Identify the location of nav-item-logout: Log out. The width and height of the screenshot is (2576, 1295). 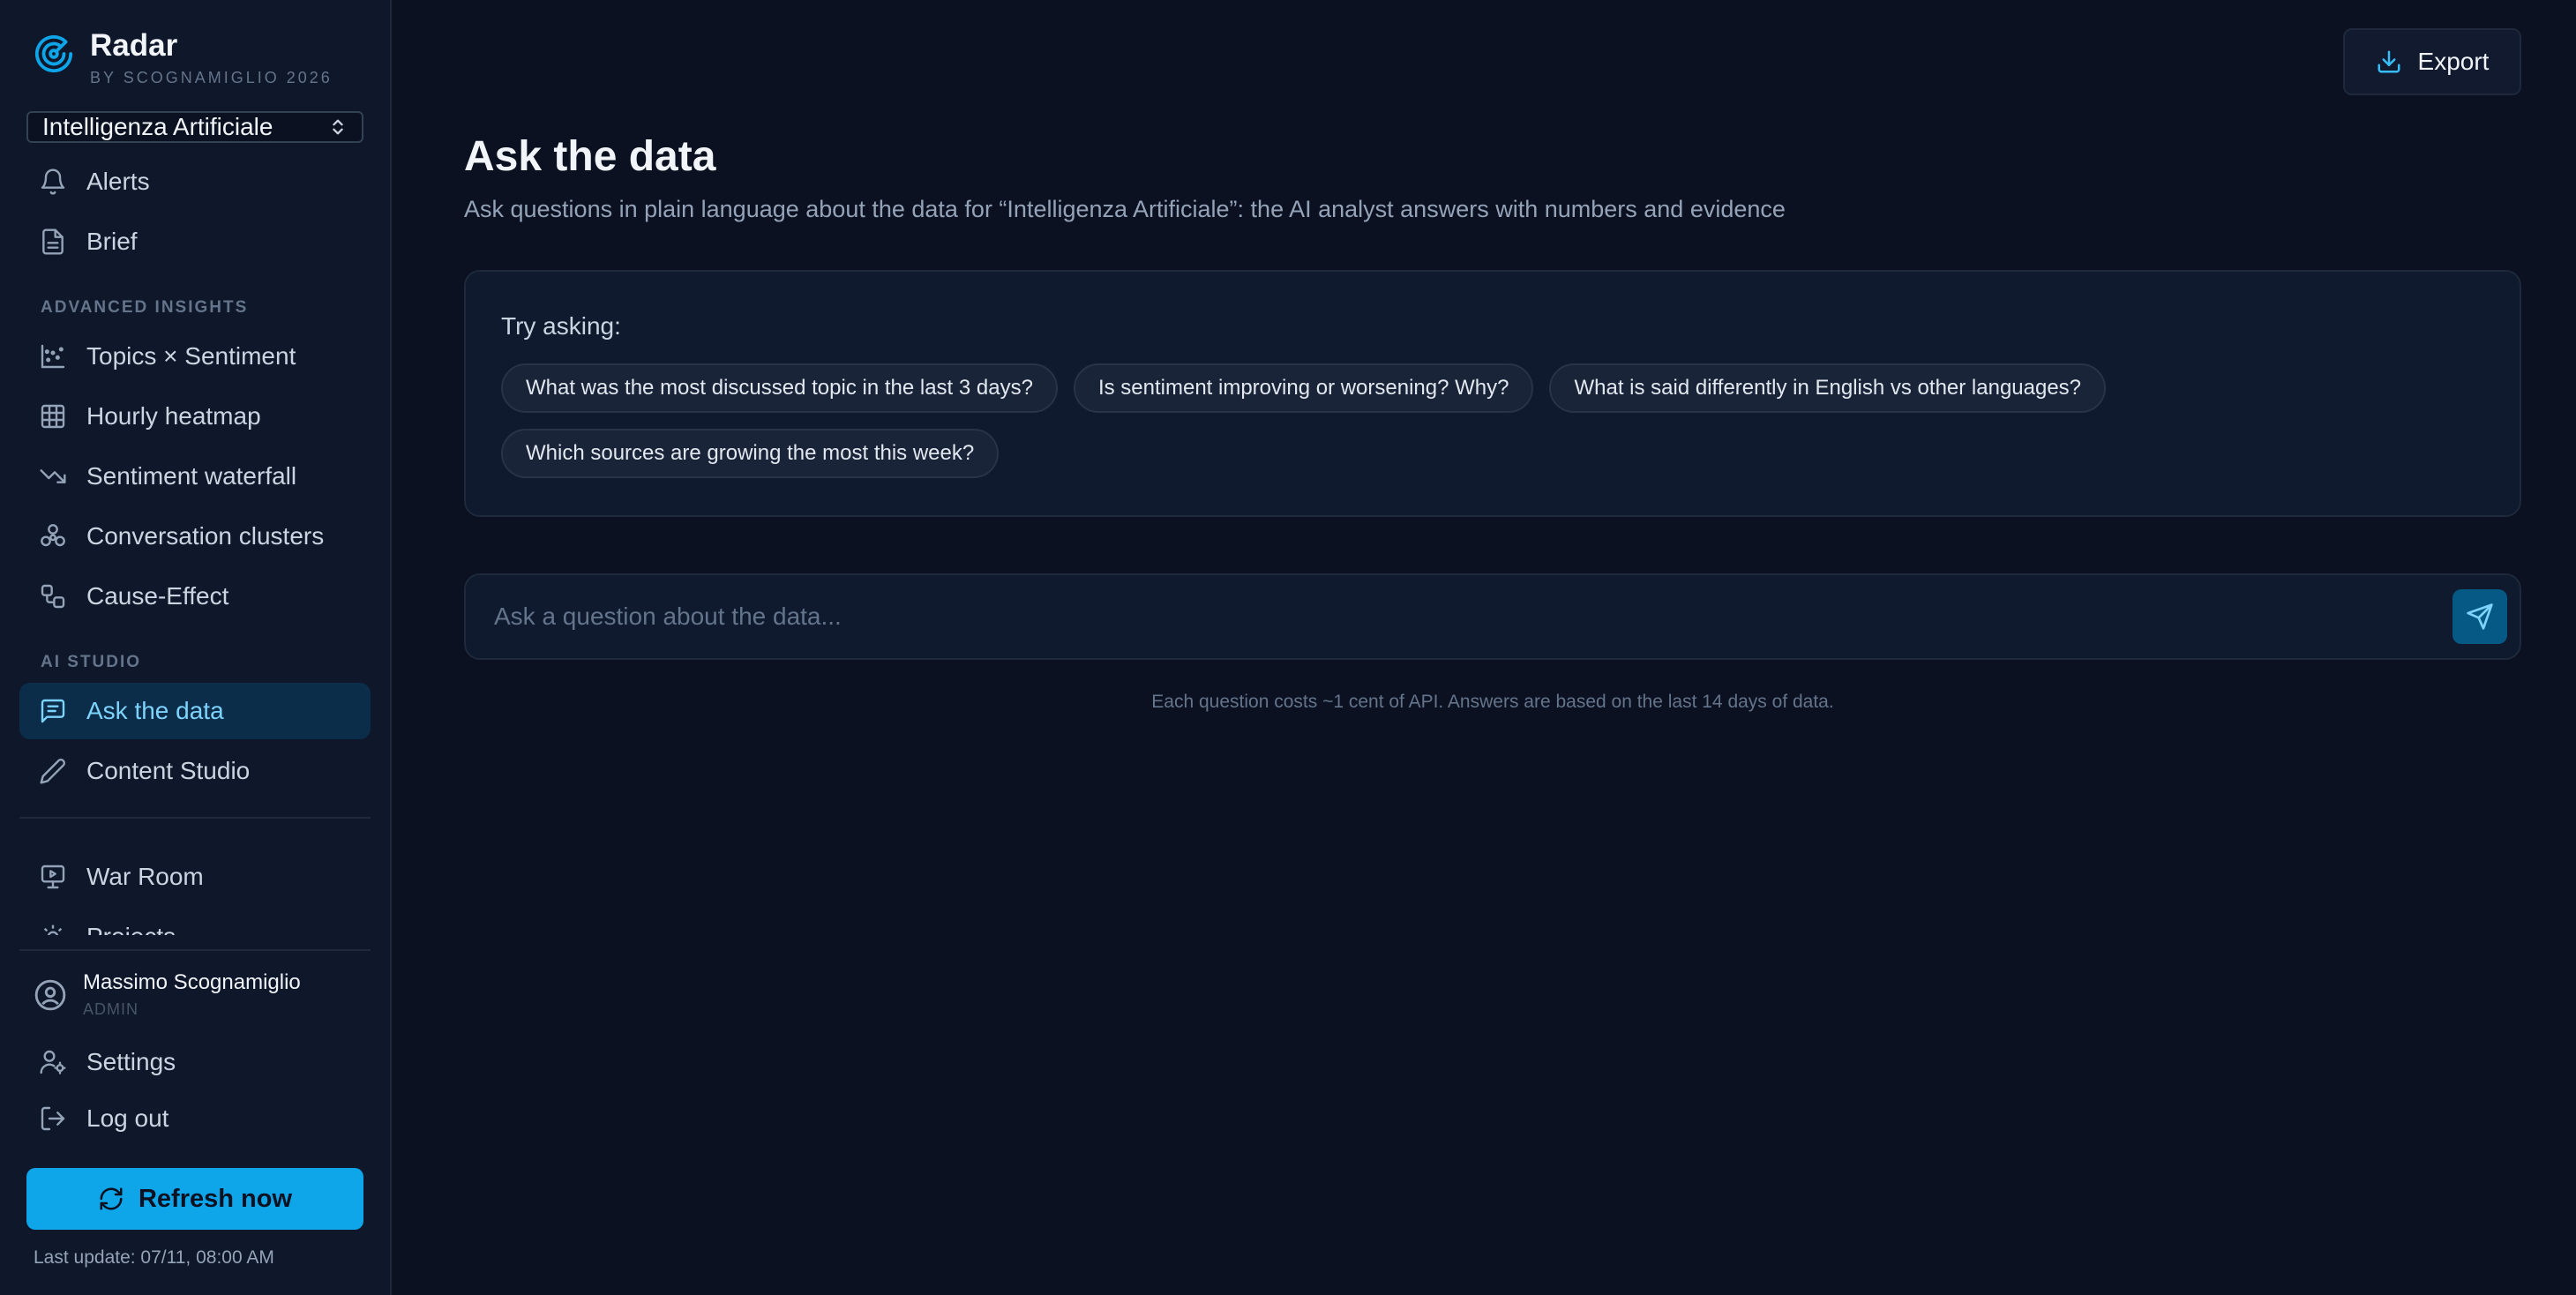
(195, 1118).